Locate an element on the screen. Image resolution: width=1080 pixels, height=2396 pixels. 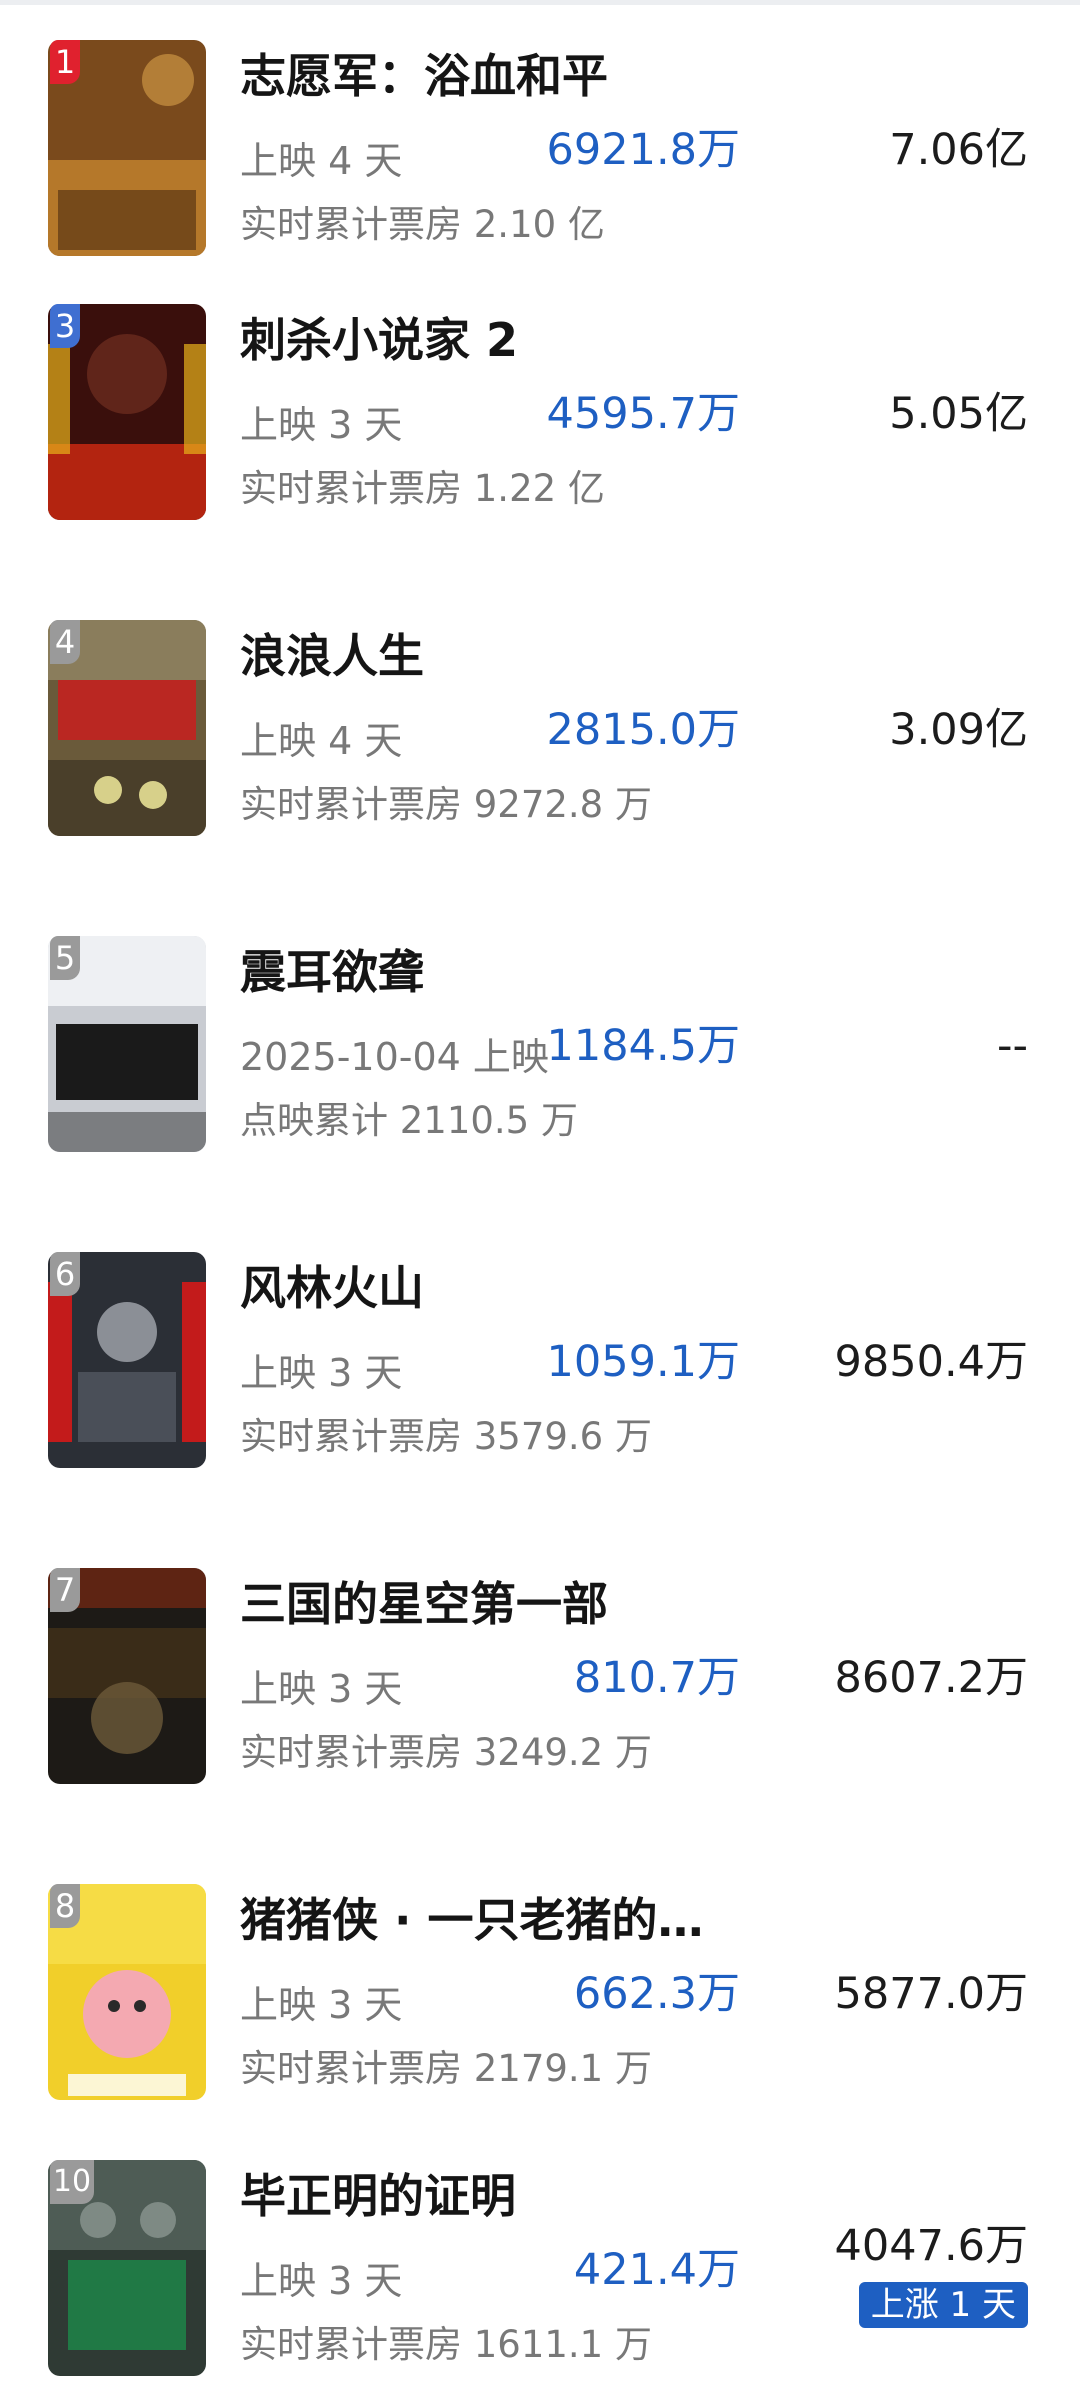
movie-title: 志愿军：浴血和平 is located at coordinates (500, 76).